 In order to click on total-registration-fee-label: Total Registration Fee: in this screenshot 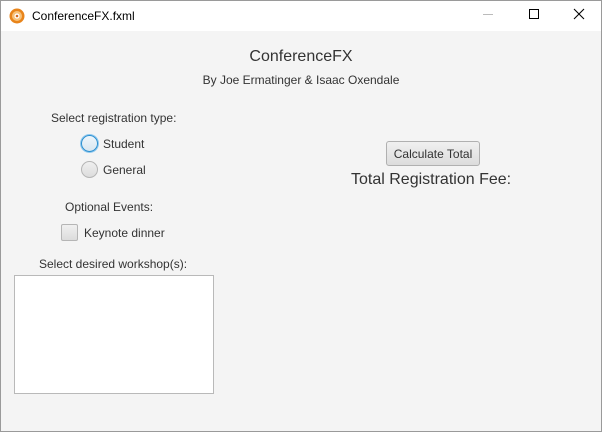, I will do `click(431, 179)`.